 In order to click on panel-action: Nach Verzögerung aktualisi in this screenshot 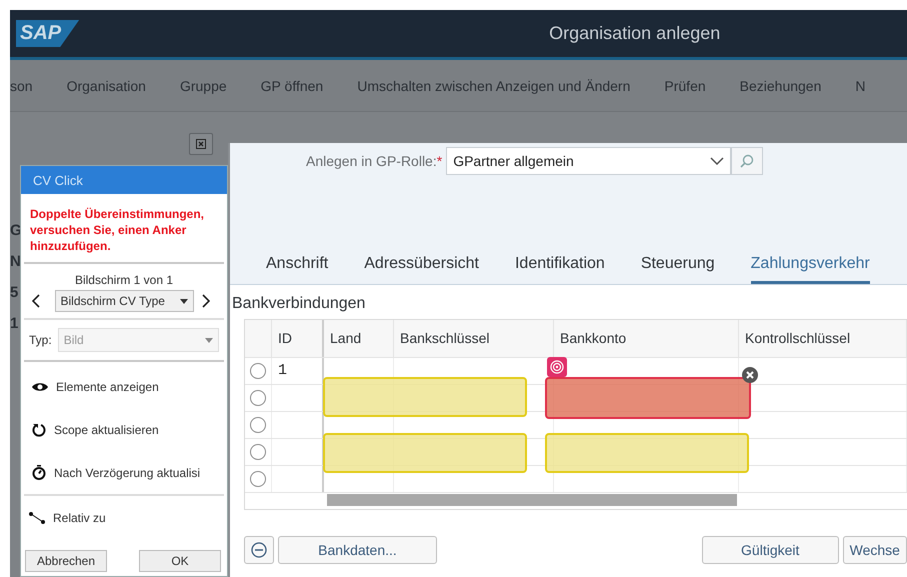, I will do `click(116, 472)`.